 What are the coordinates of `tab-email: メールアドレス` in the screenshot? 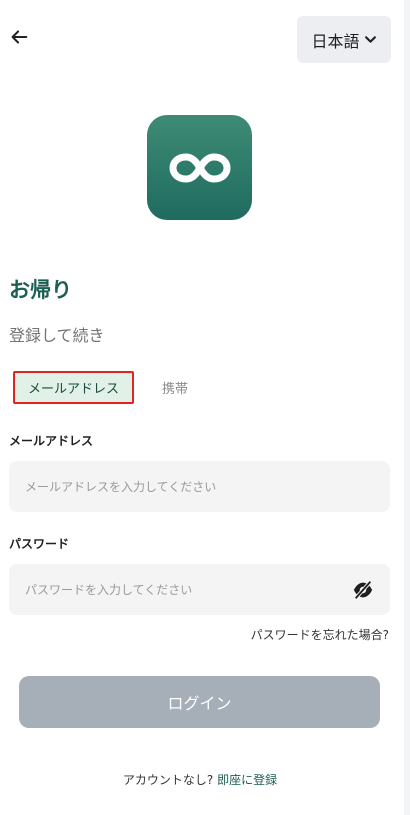 It's located at (73, 387).